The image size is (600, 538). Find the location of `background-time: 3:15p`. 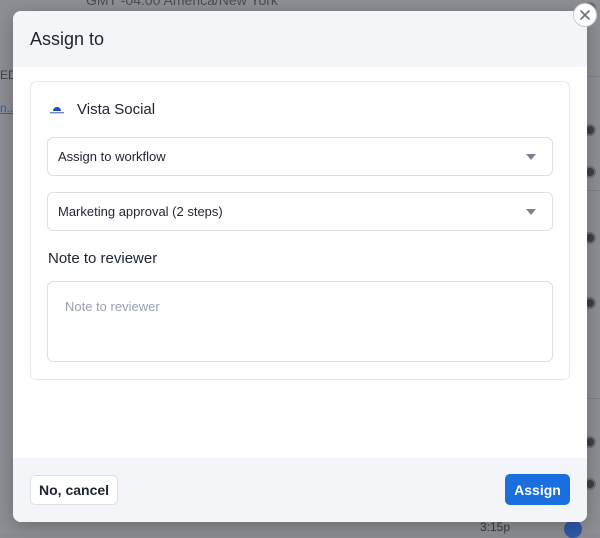

background-time: 3:15p is located at coordinates (495, 527).